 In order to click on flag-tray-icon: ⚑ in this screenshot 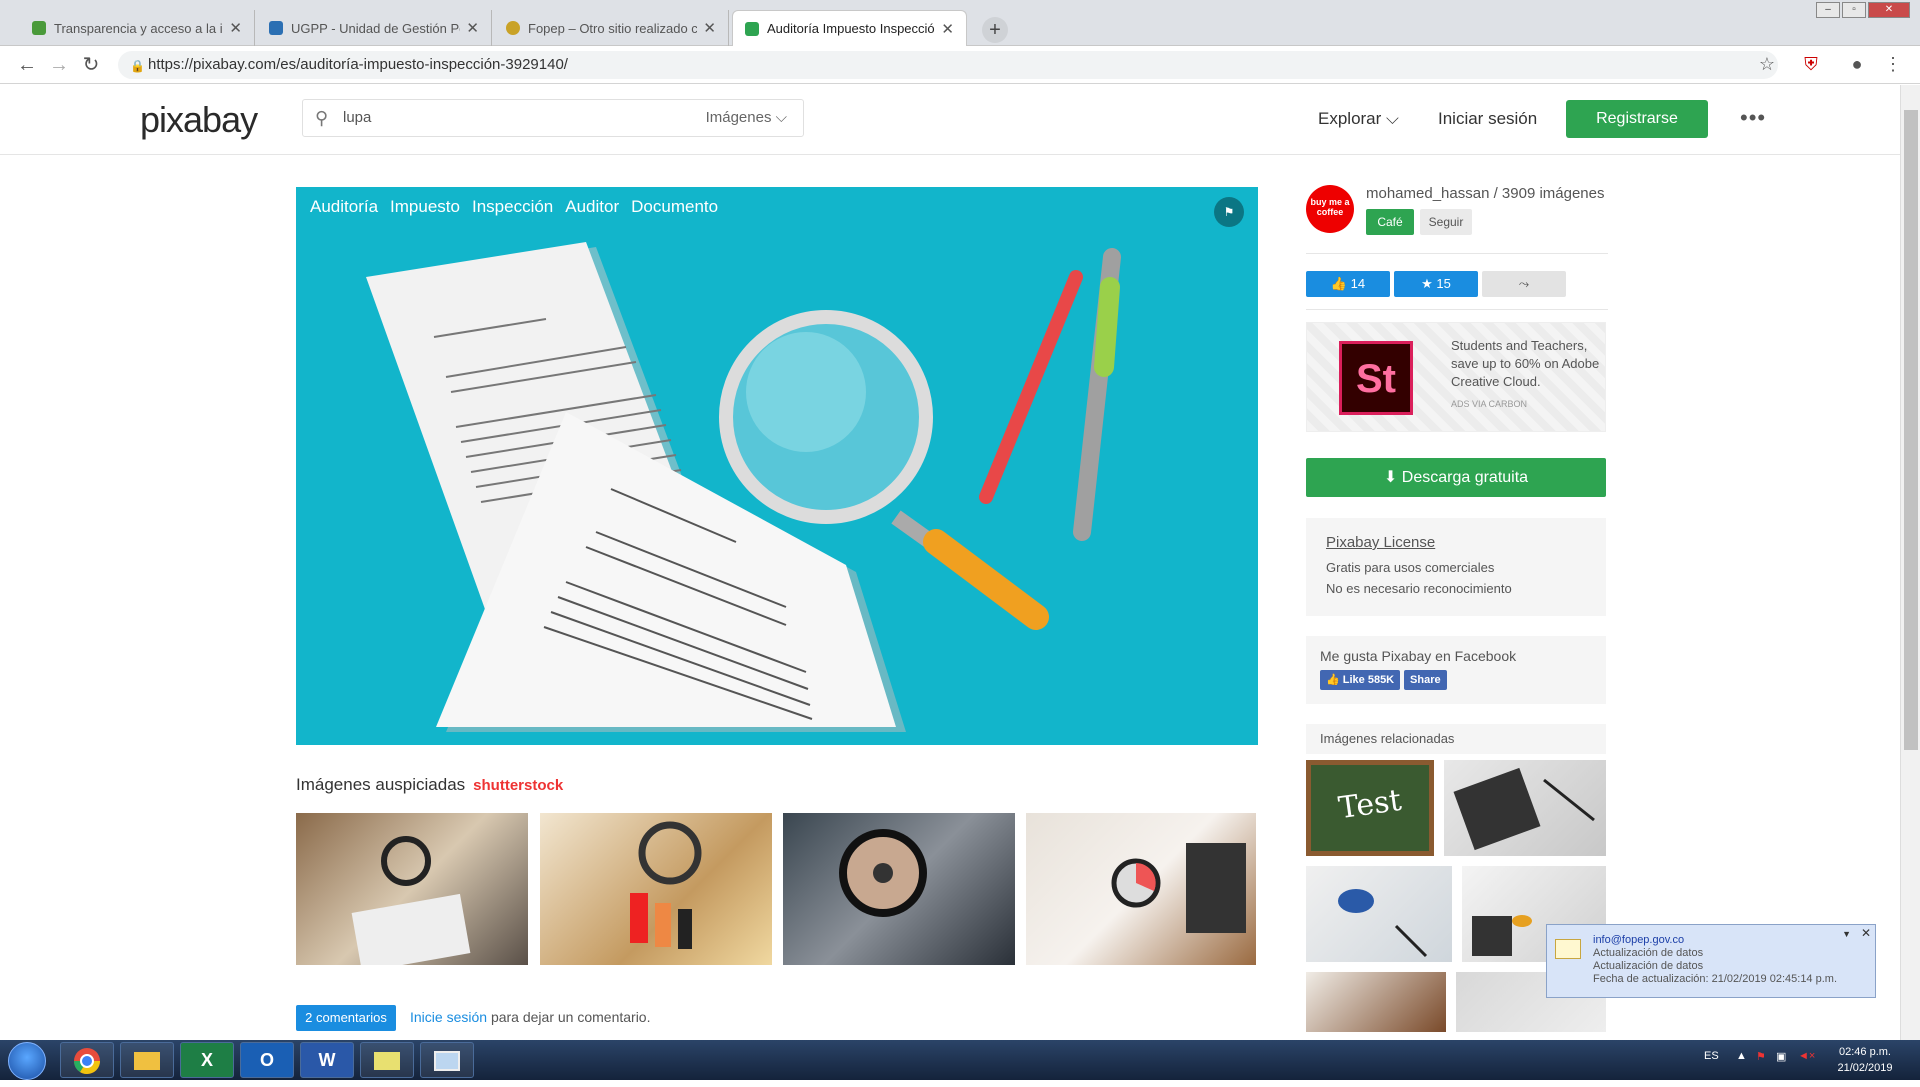, I will do `click(1761, 1056)`.